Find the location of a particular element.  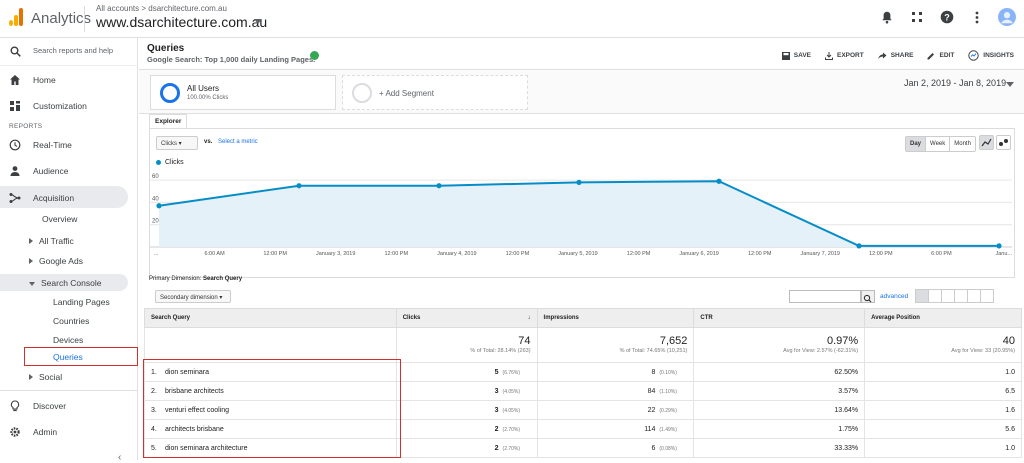

clicks-percent: (4.05%) is located at coordinates (511, 410).